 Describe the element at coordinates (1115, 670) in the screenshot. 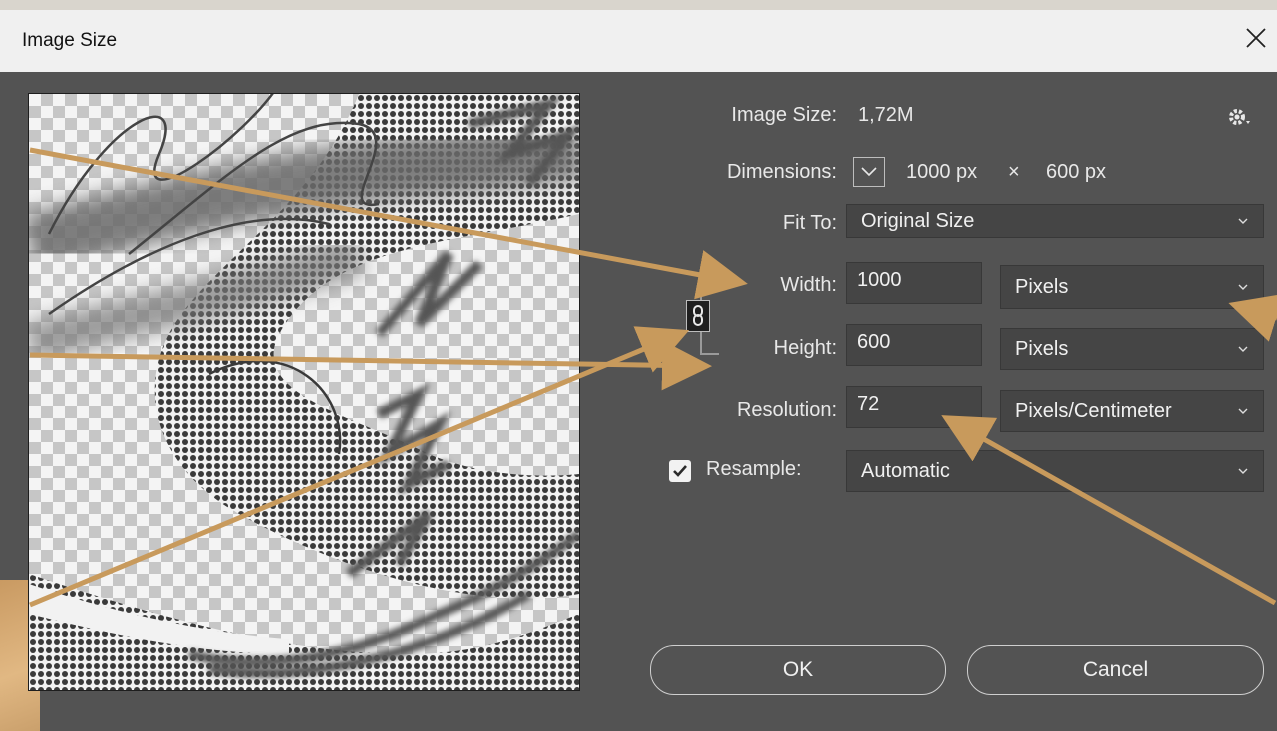

I see `cancel-button: Cancel` at that location.